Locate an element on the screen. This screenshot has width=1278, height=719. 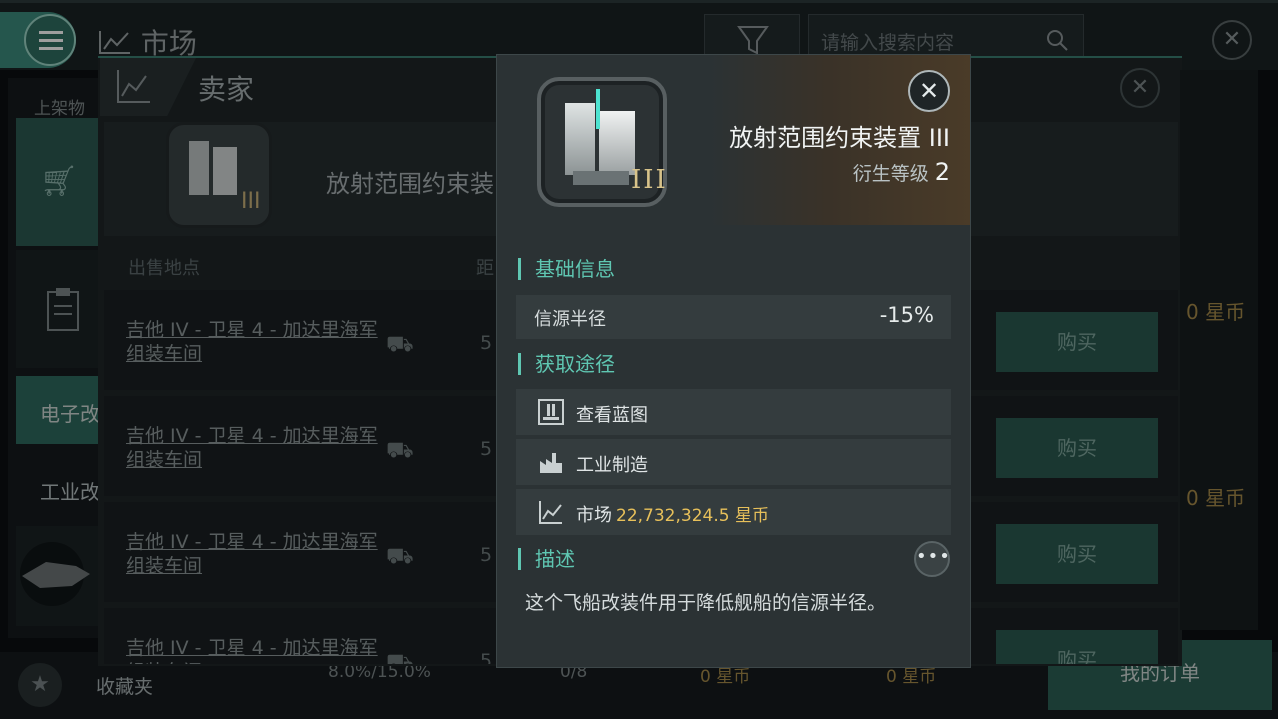
source-label: 查看蓝图 is located at coordinates (612, 415).